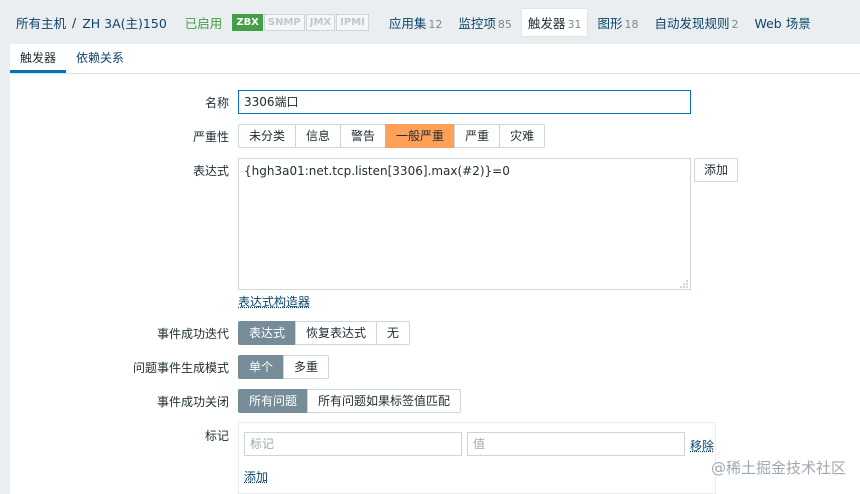 The width and height of the screenshot is (860, 494). Describe the element at coordinates (216, 103) in the screenshot. I see `name-label: 名称` at that location.